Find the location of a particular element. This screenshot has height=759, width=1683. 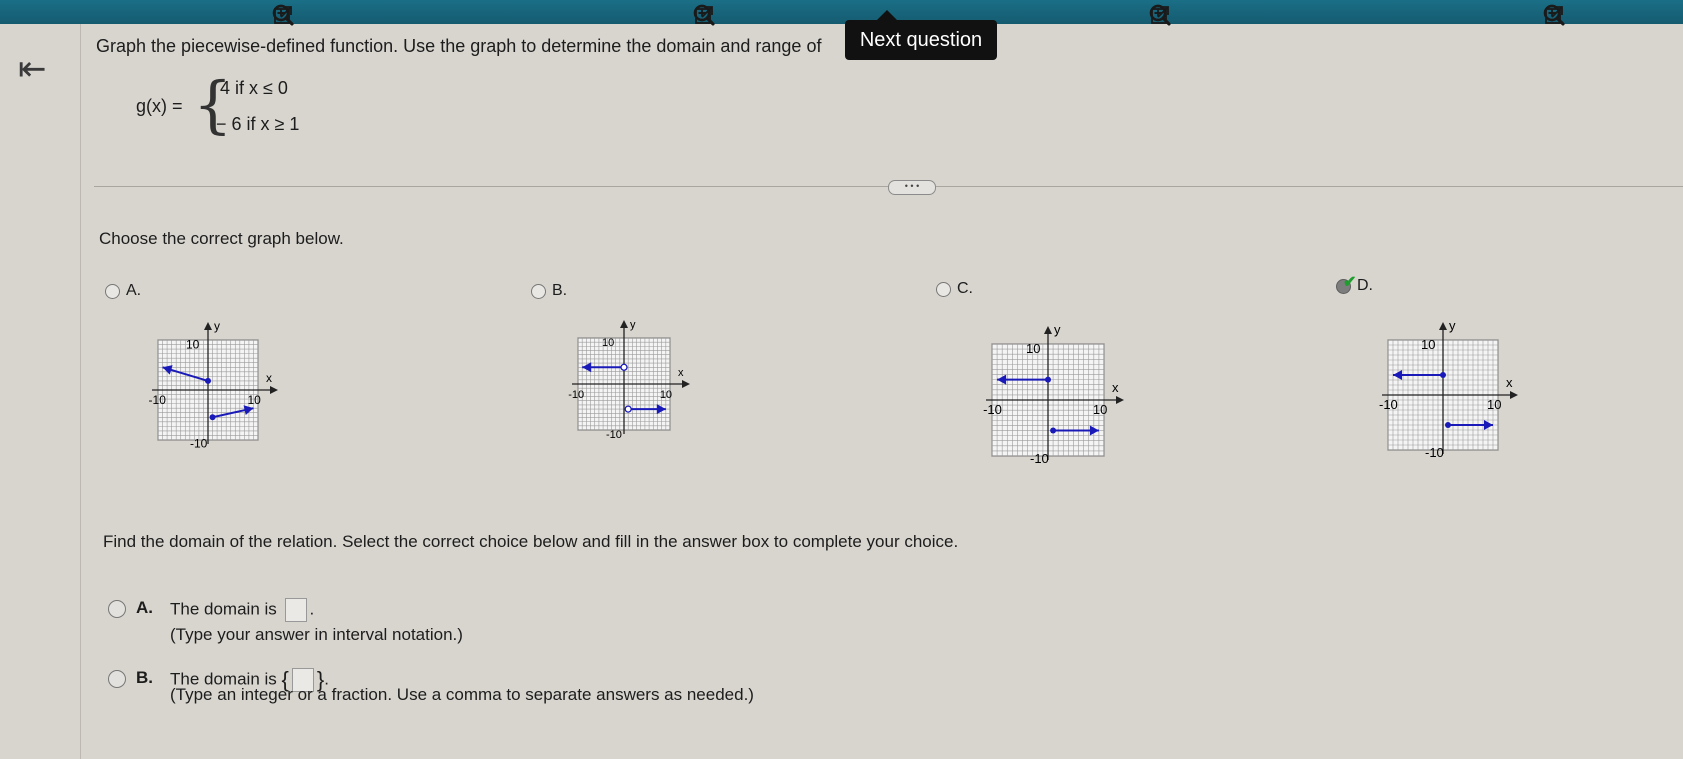

answer-a-hint: (Type your answer in interval notation.) is located at coordinates (316, 634).